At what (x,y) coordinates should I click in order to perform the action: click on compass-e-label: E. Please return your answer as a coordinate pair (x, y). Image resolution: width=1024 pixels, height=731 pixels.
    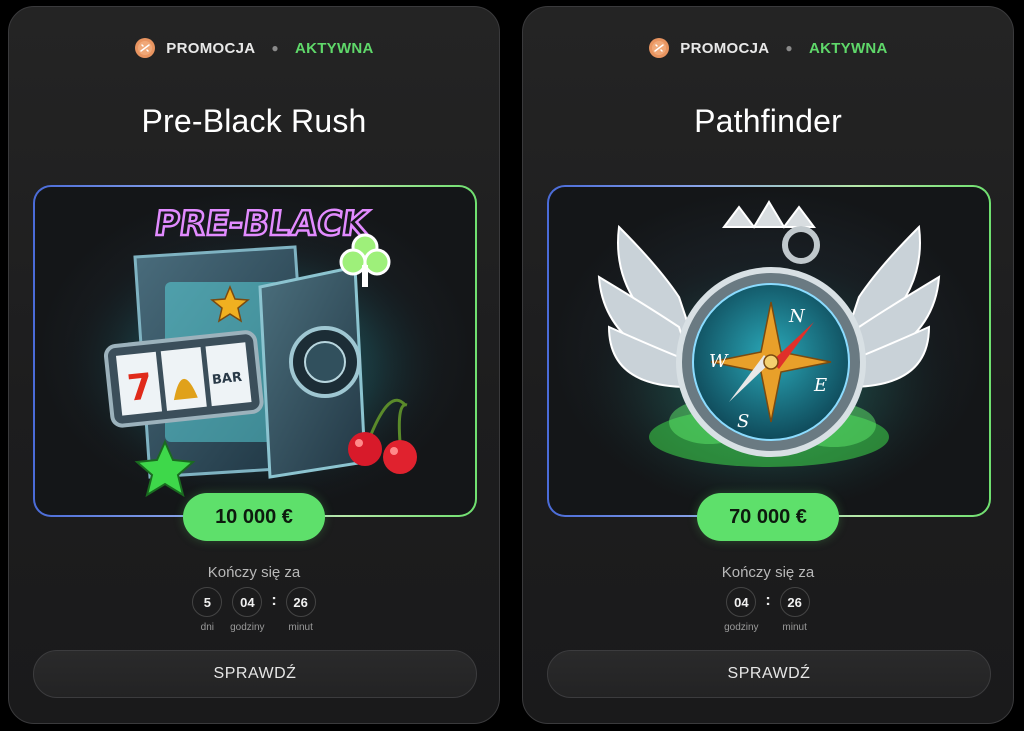
    Looking at the image, I should click on (820, 385).